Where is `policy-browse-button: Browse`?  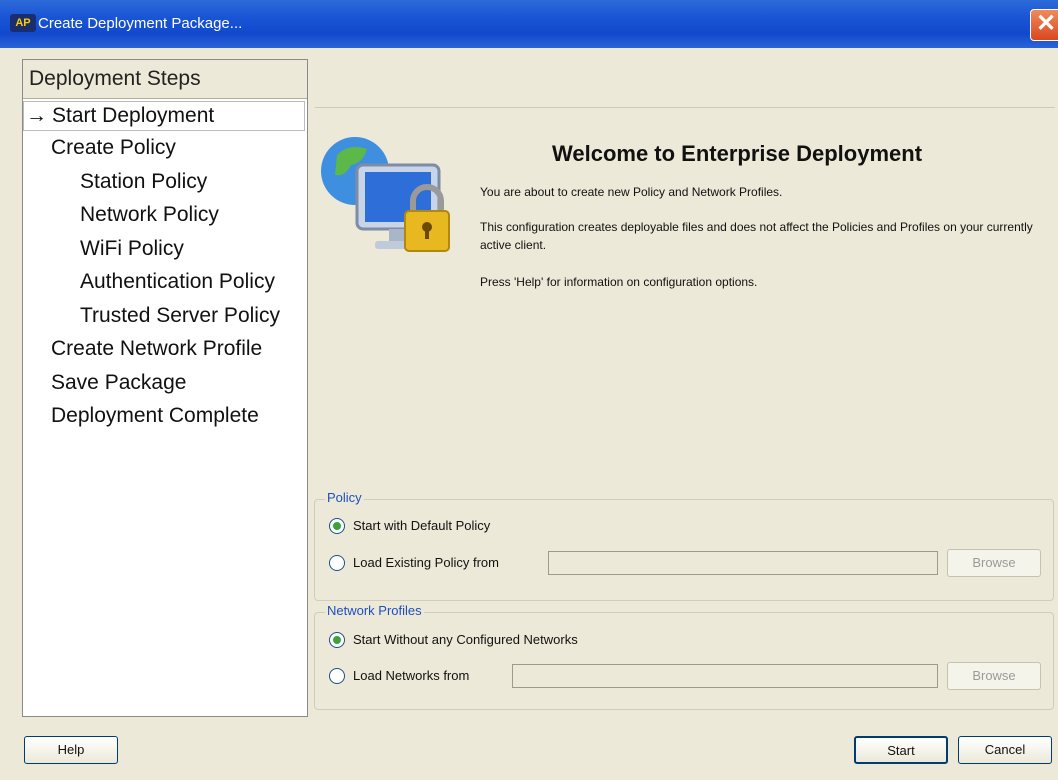
policy-browse-button: Browse is located at coordinates (994, 563).